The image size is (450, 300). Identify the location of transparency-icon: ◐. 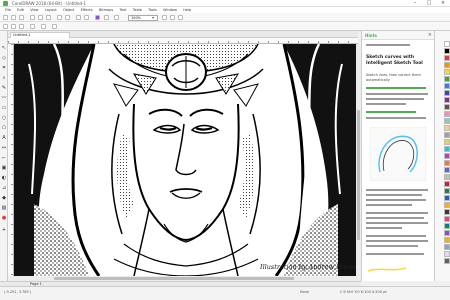
(4, 178).